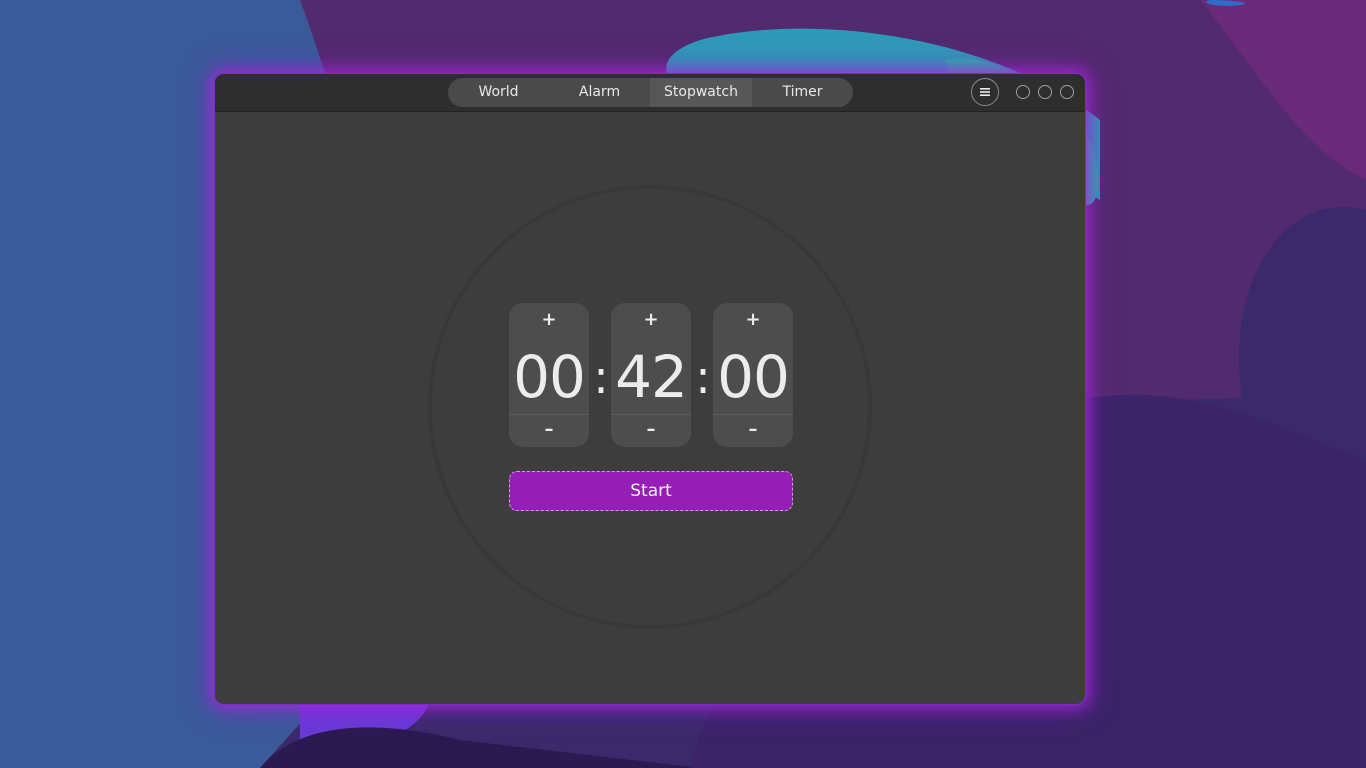 This screenshot has width=1366, height=768. I want to click on hamburger-menu-icon, so click(985, 92).